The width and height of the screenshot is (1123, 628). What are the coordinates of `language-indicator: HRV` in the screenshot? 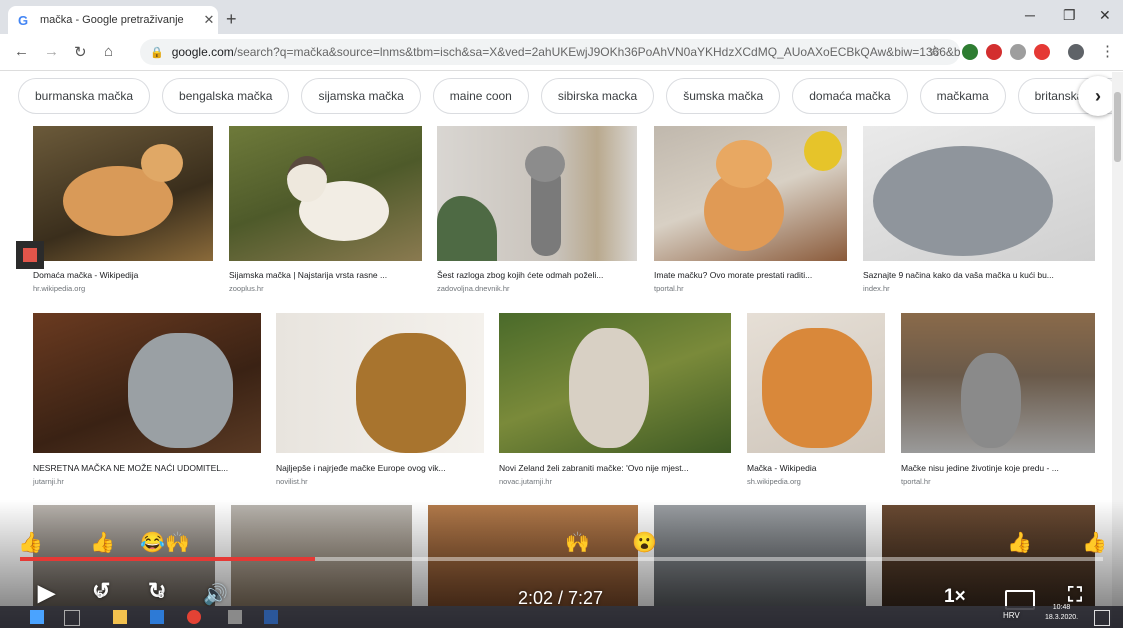 It's located at (1011, 615).